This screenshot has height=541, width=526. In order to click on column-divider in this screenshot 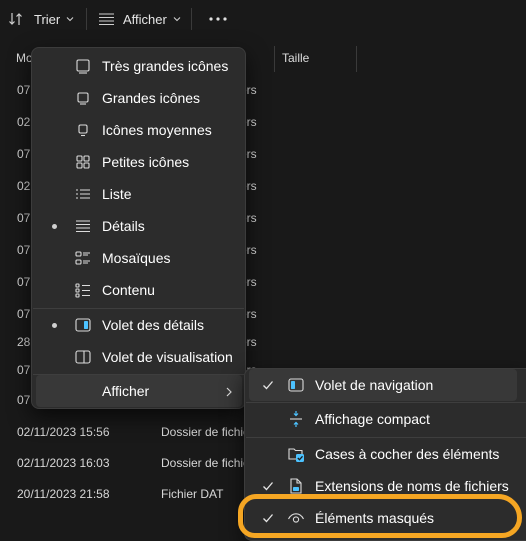, I will do `click(356, 59)`.